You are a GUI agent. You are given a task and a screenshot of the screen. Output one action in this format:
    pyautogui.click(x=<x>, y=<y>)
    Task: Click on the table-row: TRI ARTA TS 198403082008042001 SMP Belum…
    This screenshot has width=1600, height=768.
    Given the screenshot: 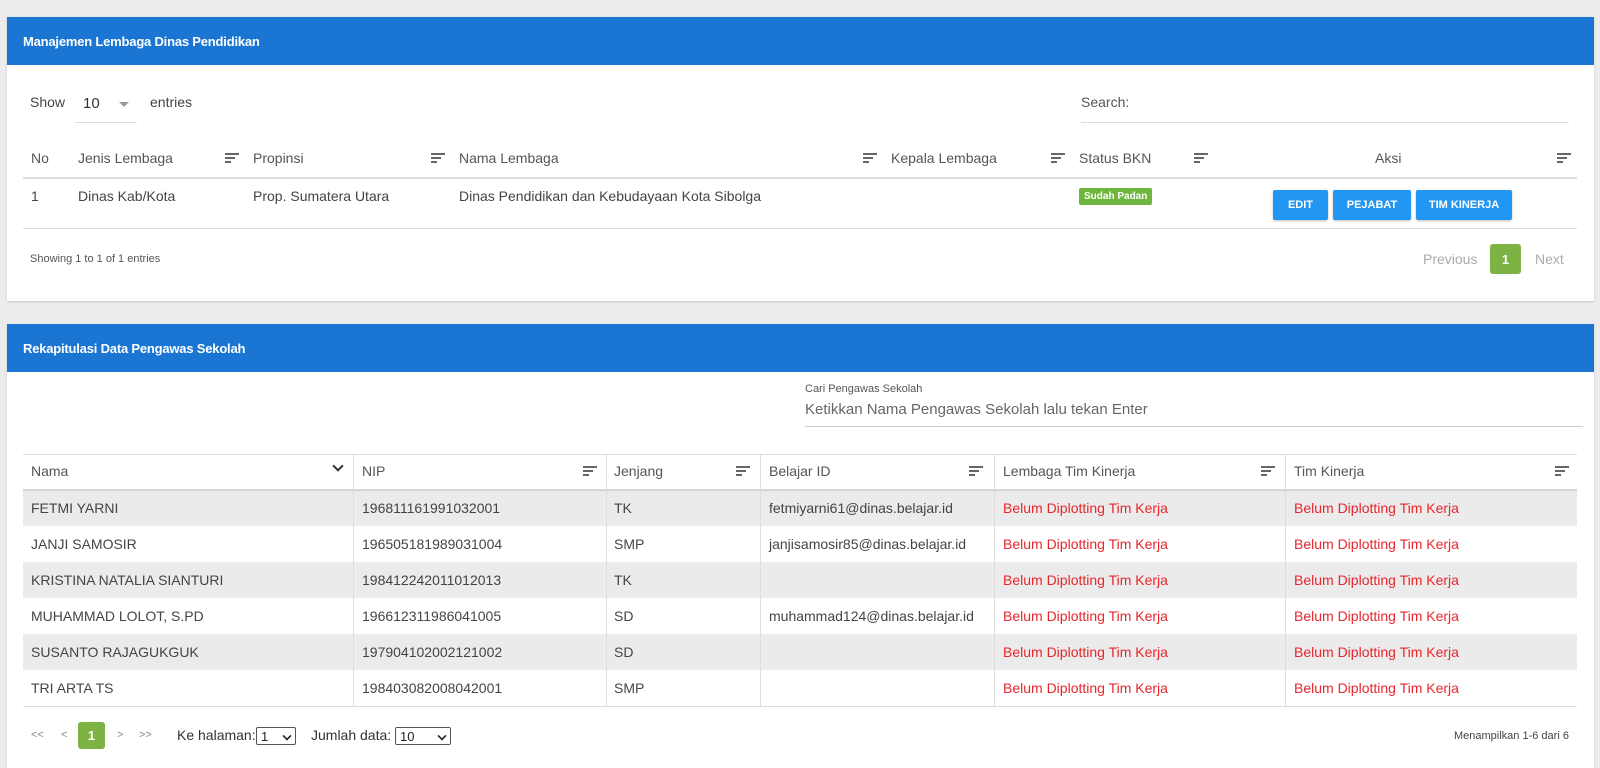 What is the action you would take?
    pyautogui.click(x=800, y=688)
    